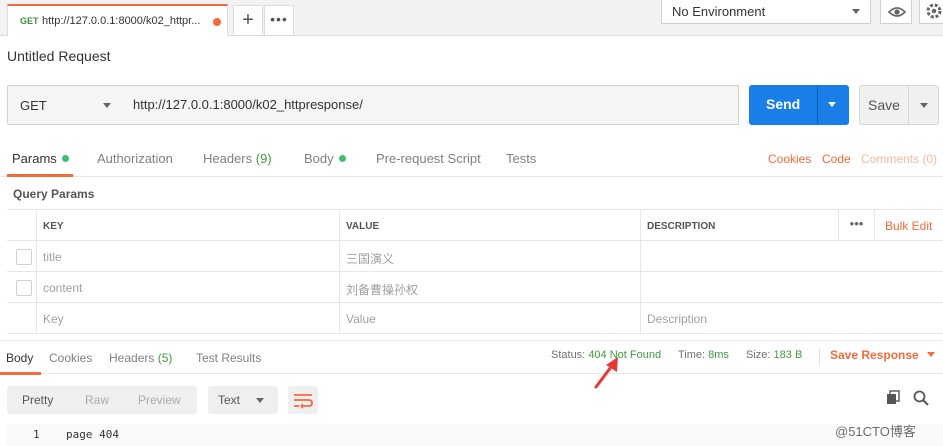  What do you see at coordinates (490, 256) in the screenshot?
I see `param-value-cell: 三国演义` at bounding box center [490, 256].